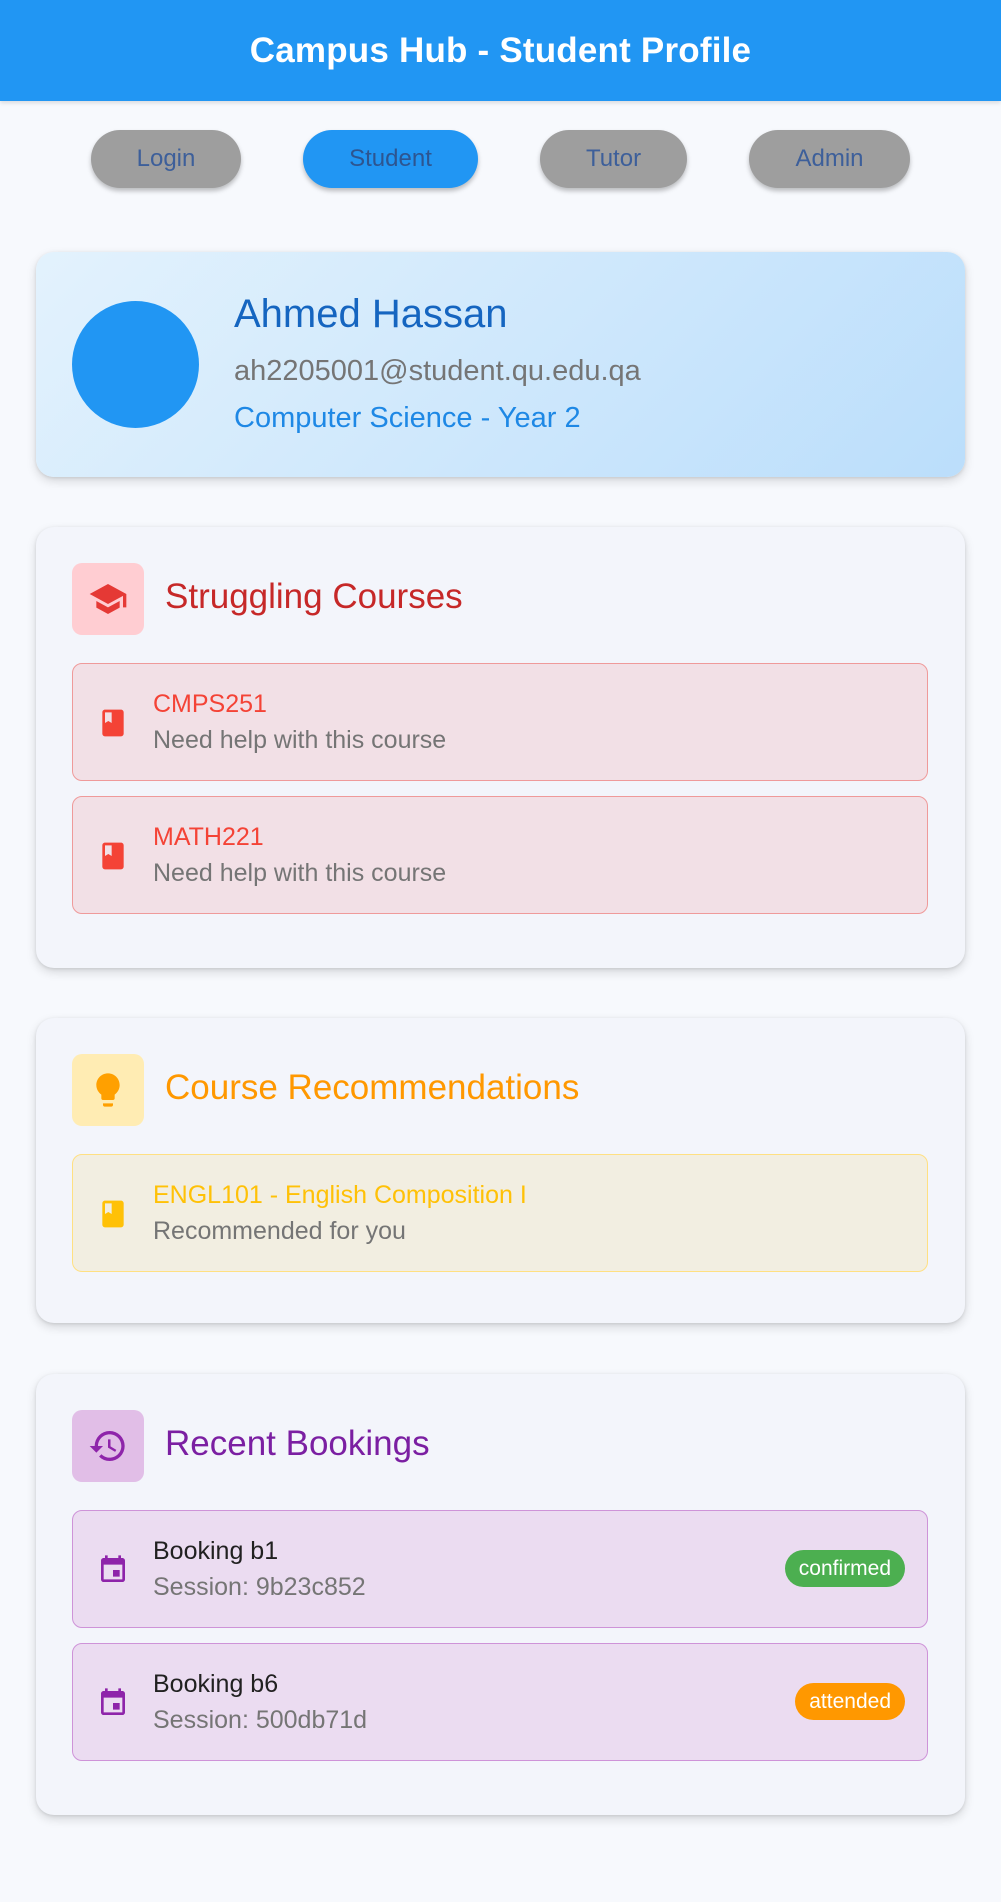 This screenshot has width=1001, height=1902. I want to click on role-nav: Login Student Tutor Admin, so click(500, 151).